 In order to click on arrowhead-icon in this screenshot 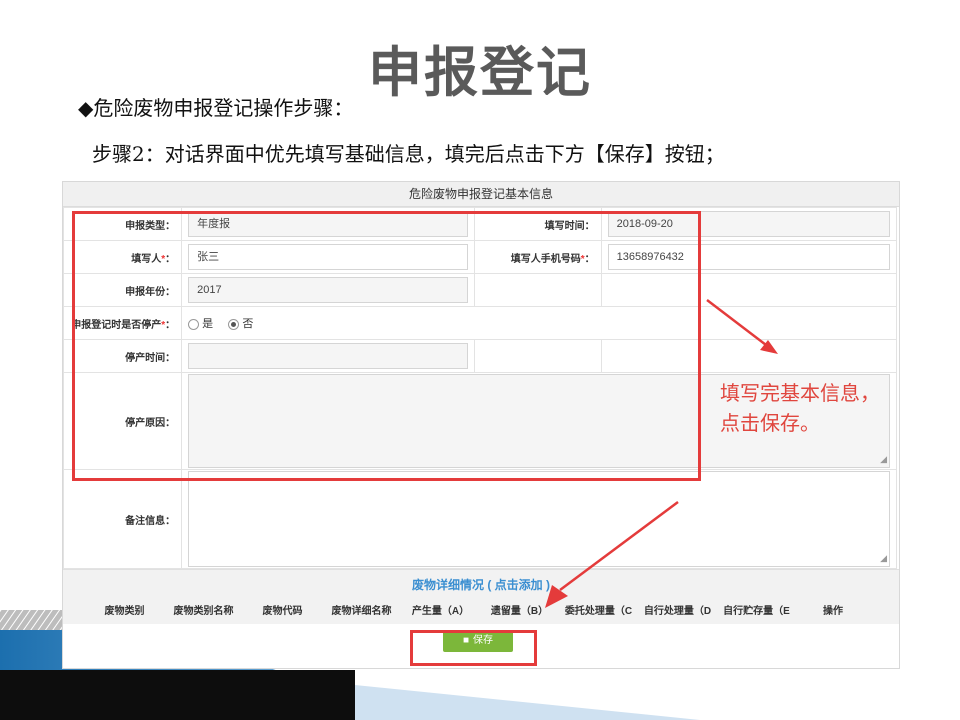, I will do `click(556, 596)`.